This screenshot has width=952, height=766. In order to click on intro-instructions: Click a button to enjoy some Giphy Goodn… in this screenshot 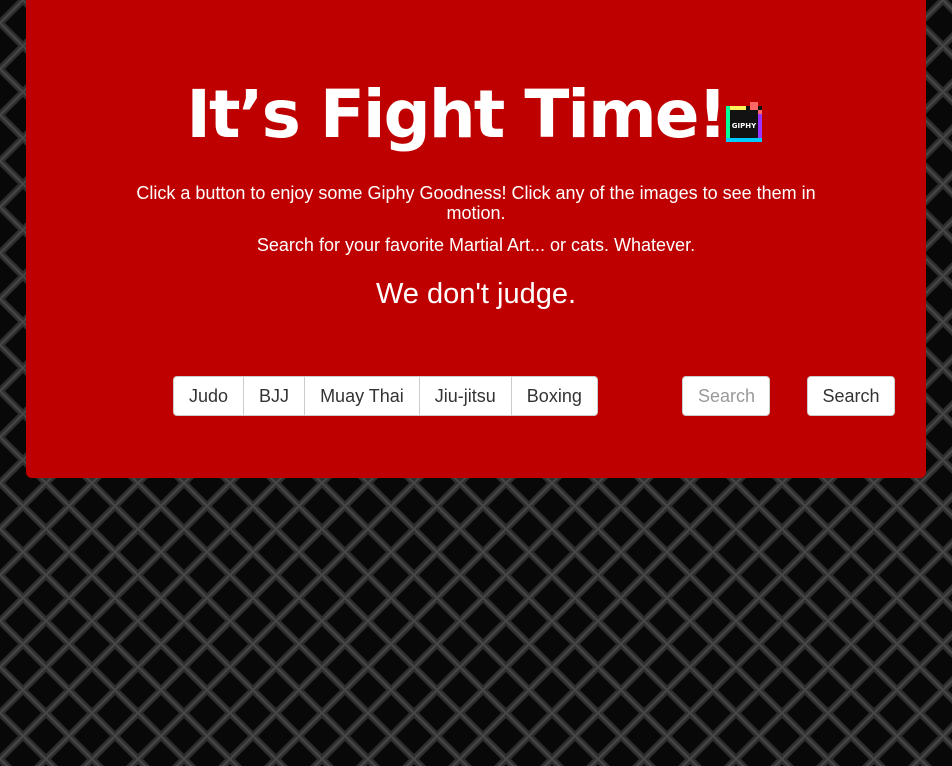, I will do `click(476, 203)`.